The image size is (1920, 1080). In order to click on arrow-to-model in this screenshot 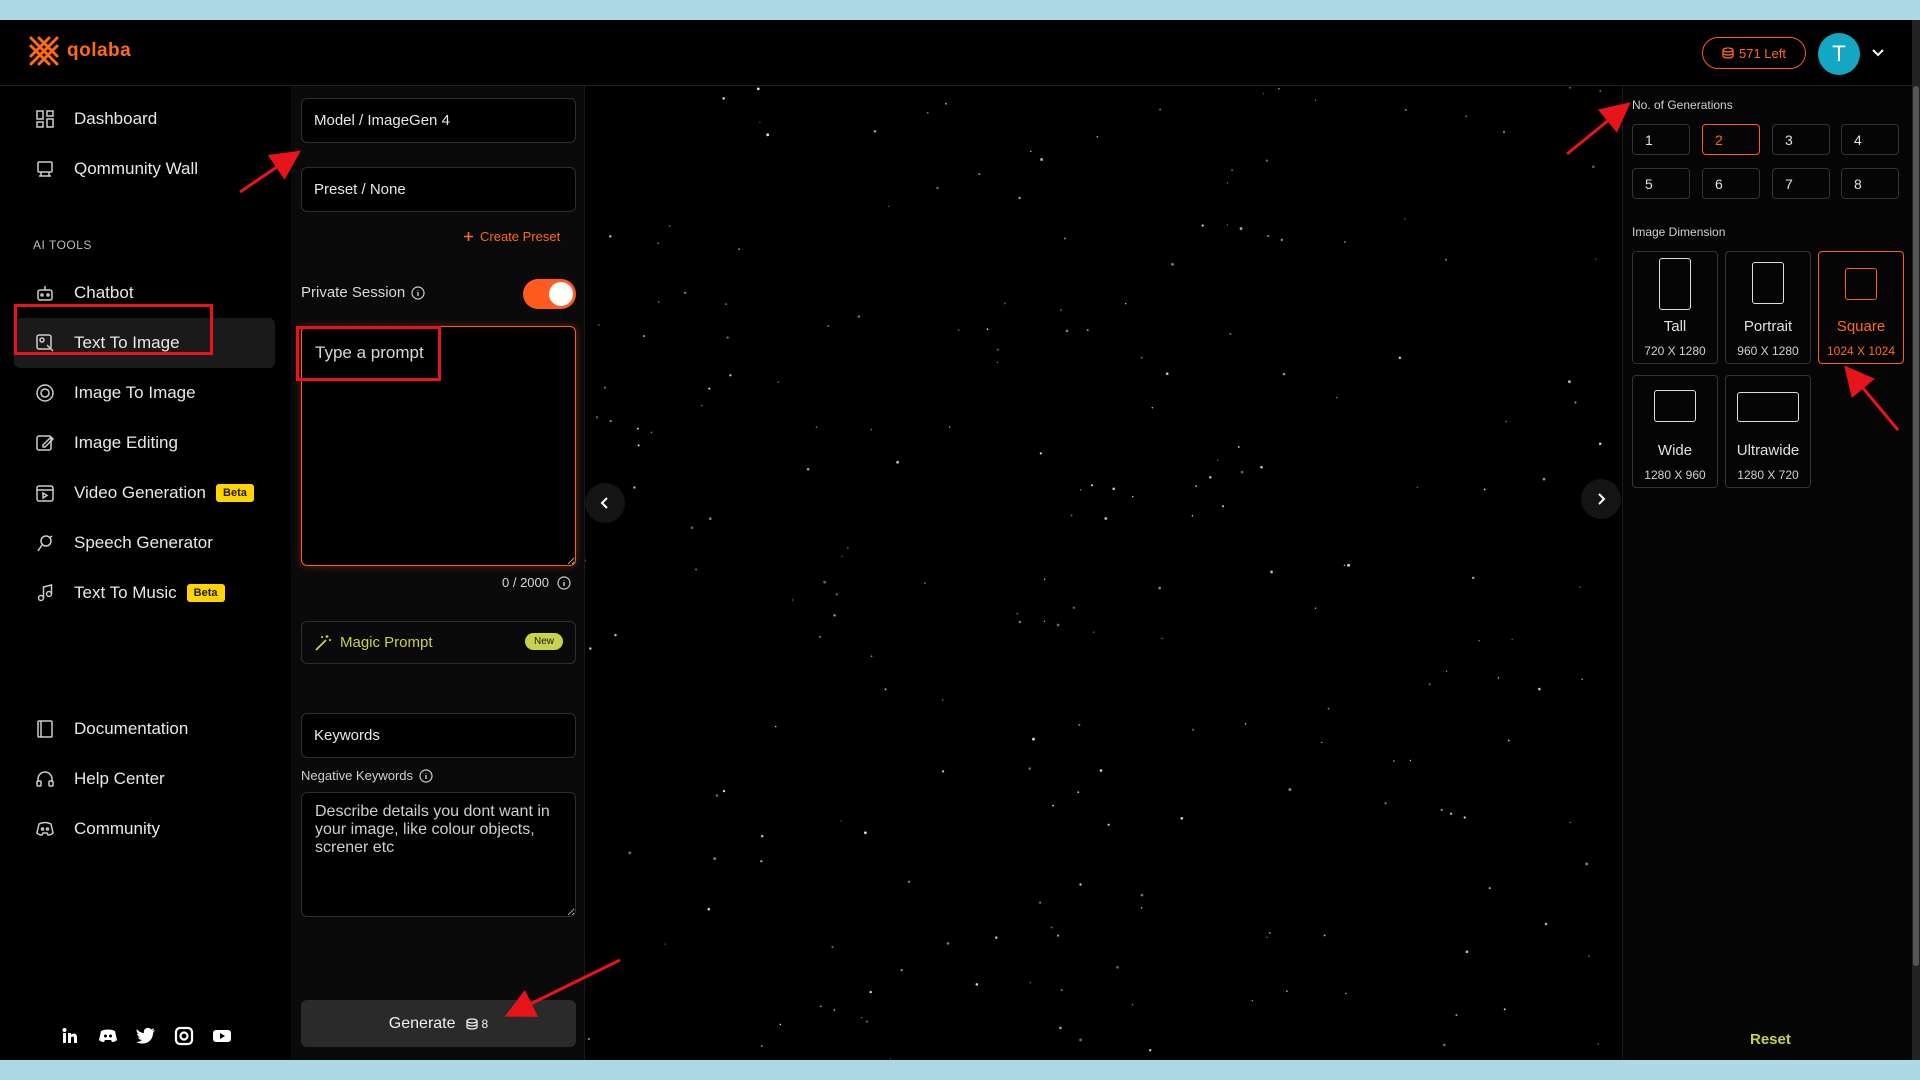, I will do `click(270, 172)`.